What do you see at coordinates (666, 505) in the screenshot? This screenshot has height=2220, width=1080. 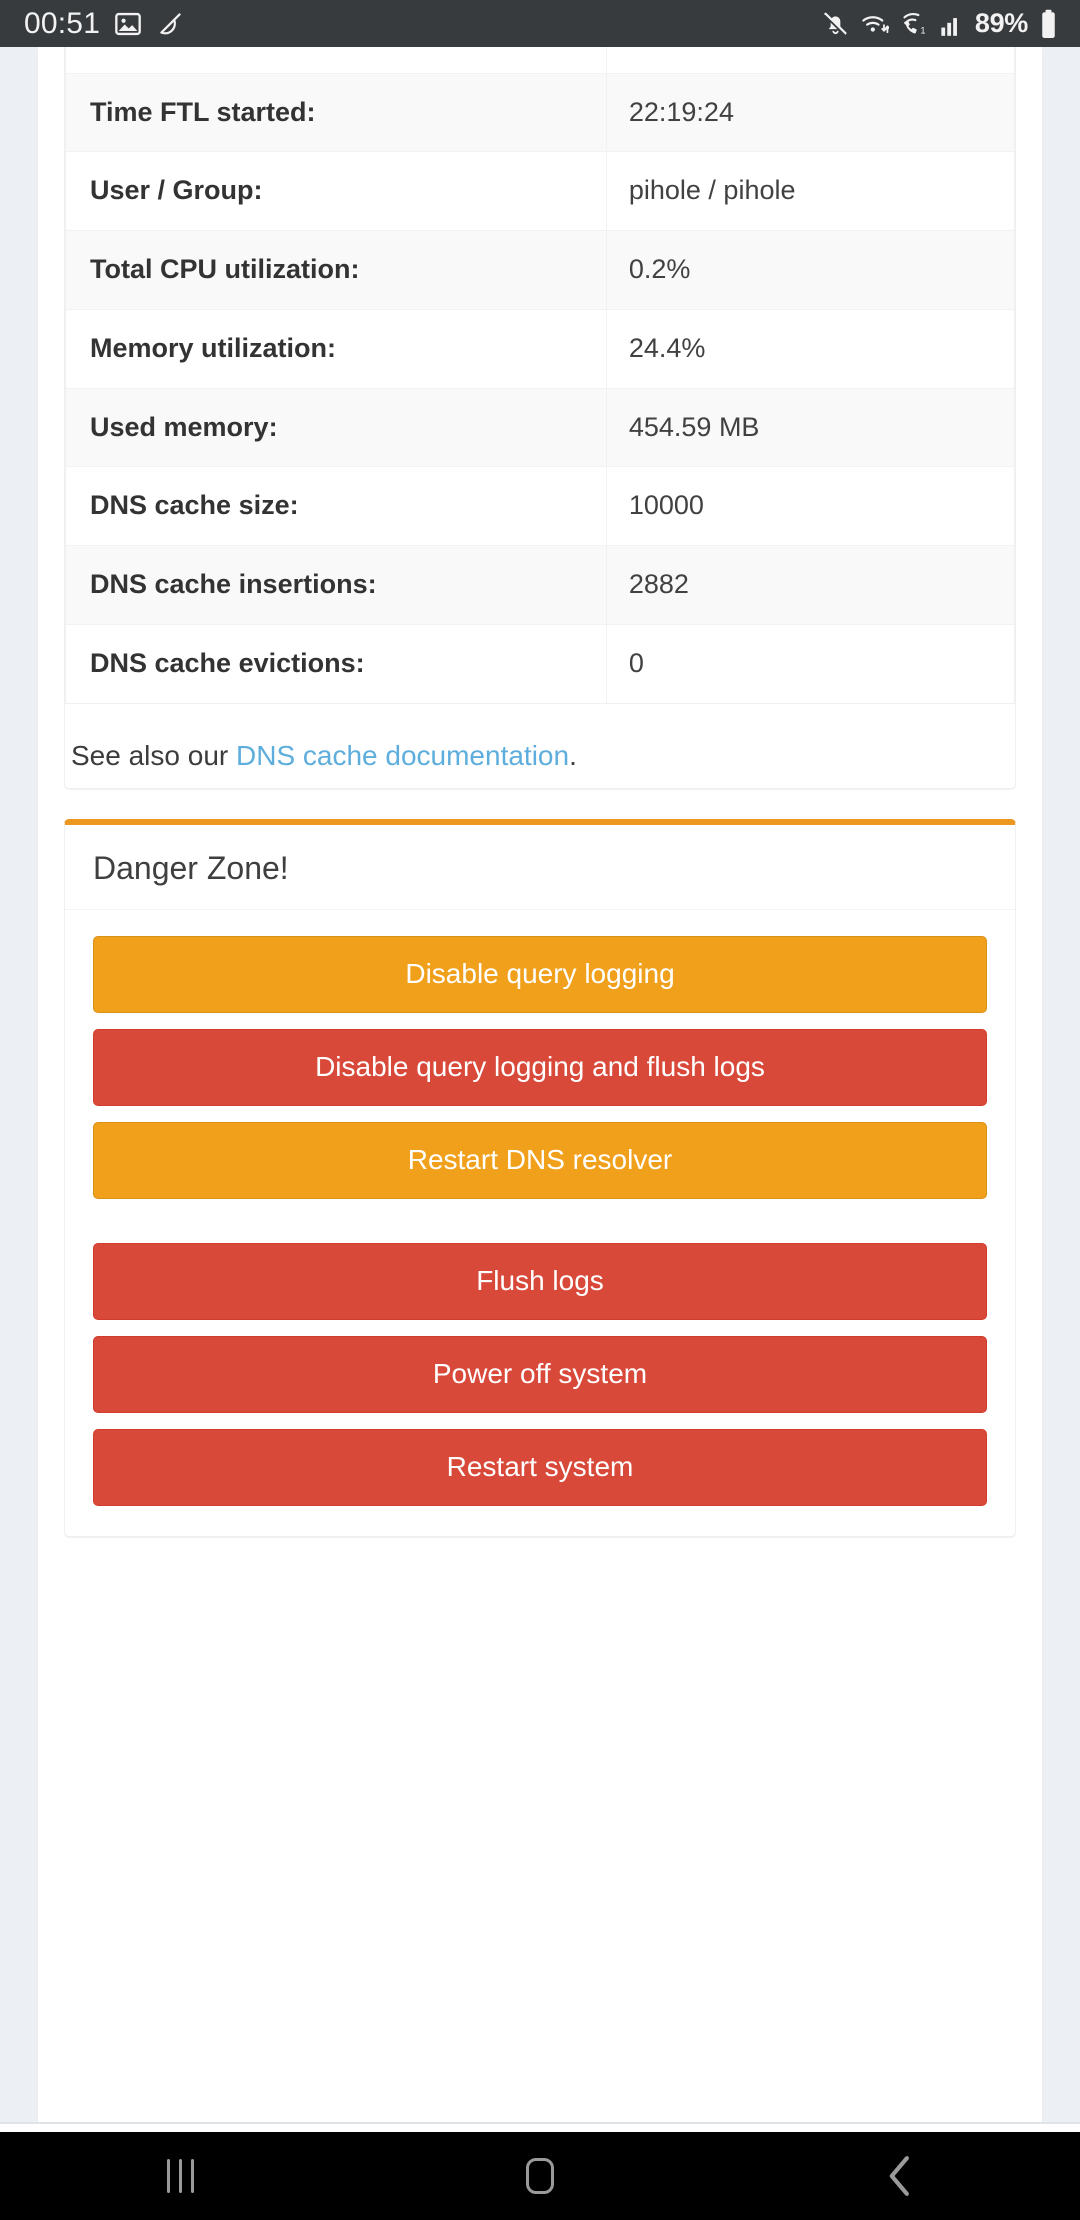 I see `table-cell-value: 10000` at bounding box center [666, 505].